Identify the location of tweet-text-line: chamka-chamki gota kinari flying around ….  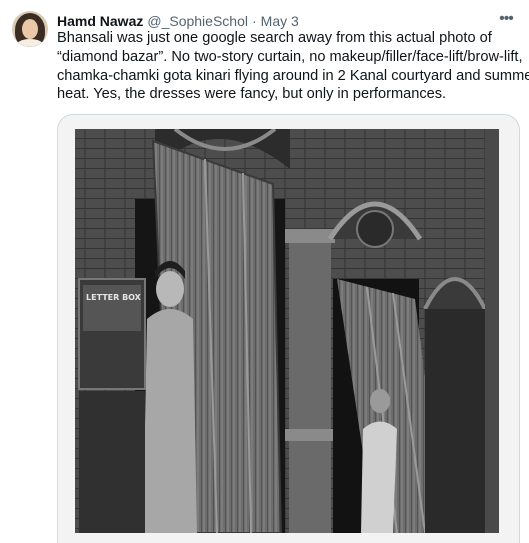
(293, 75).